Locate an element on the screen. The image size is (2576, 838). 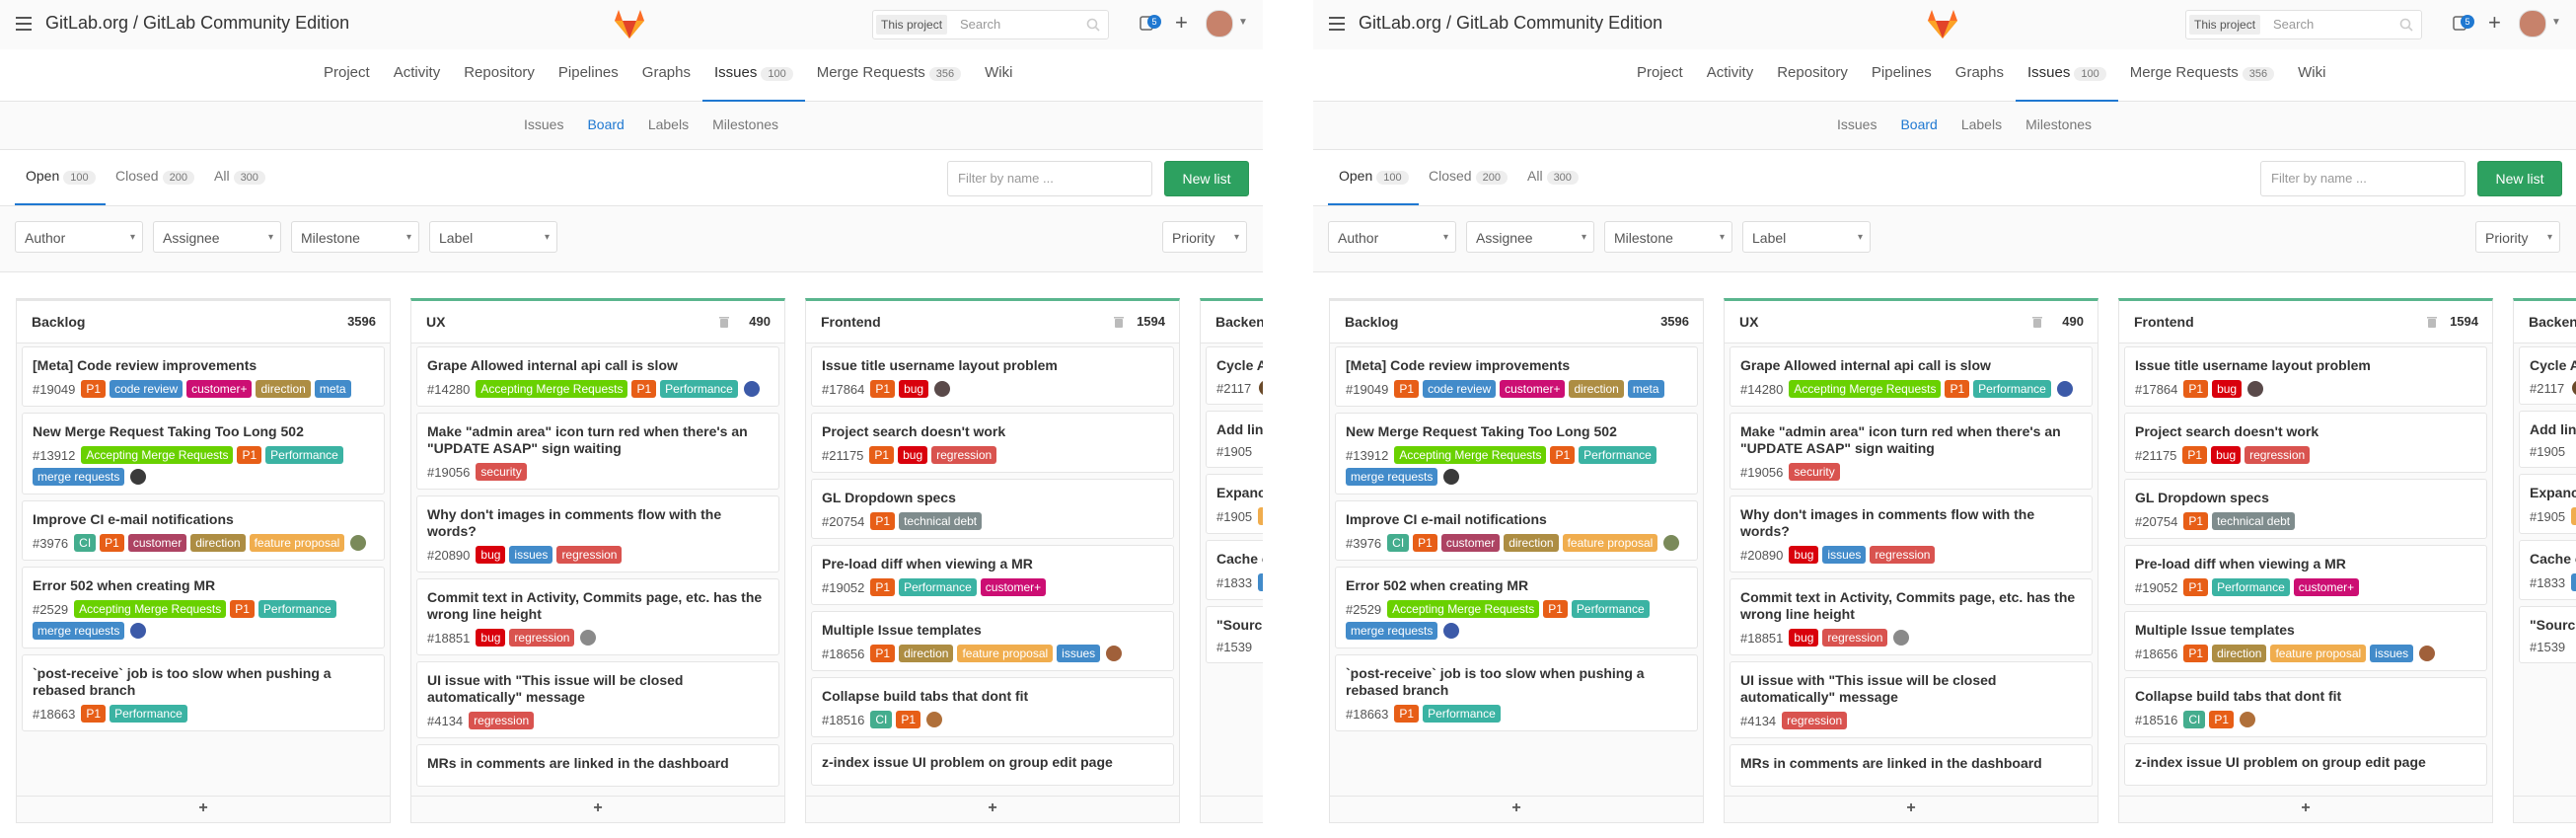
subnav-item-board: Board is located at coordinates (605, 117).